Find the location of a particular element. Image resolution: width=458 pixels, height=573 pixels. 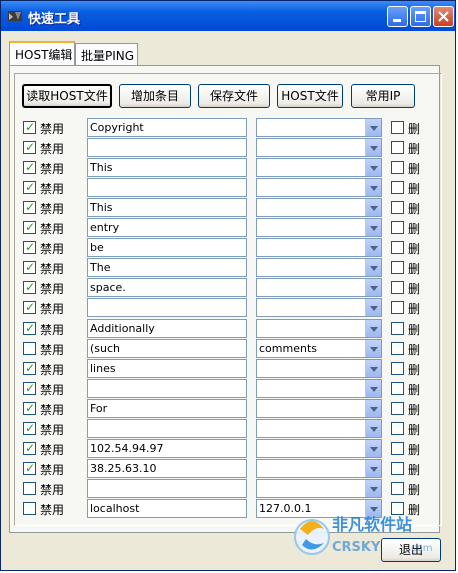

minimize-button is located at coordinates (397, 16).